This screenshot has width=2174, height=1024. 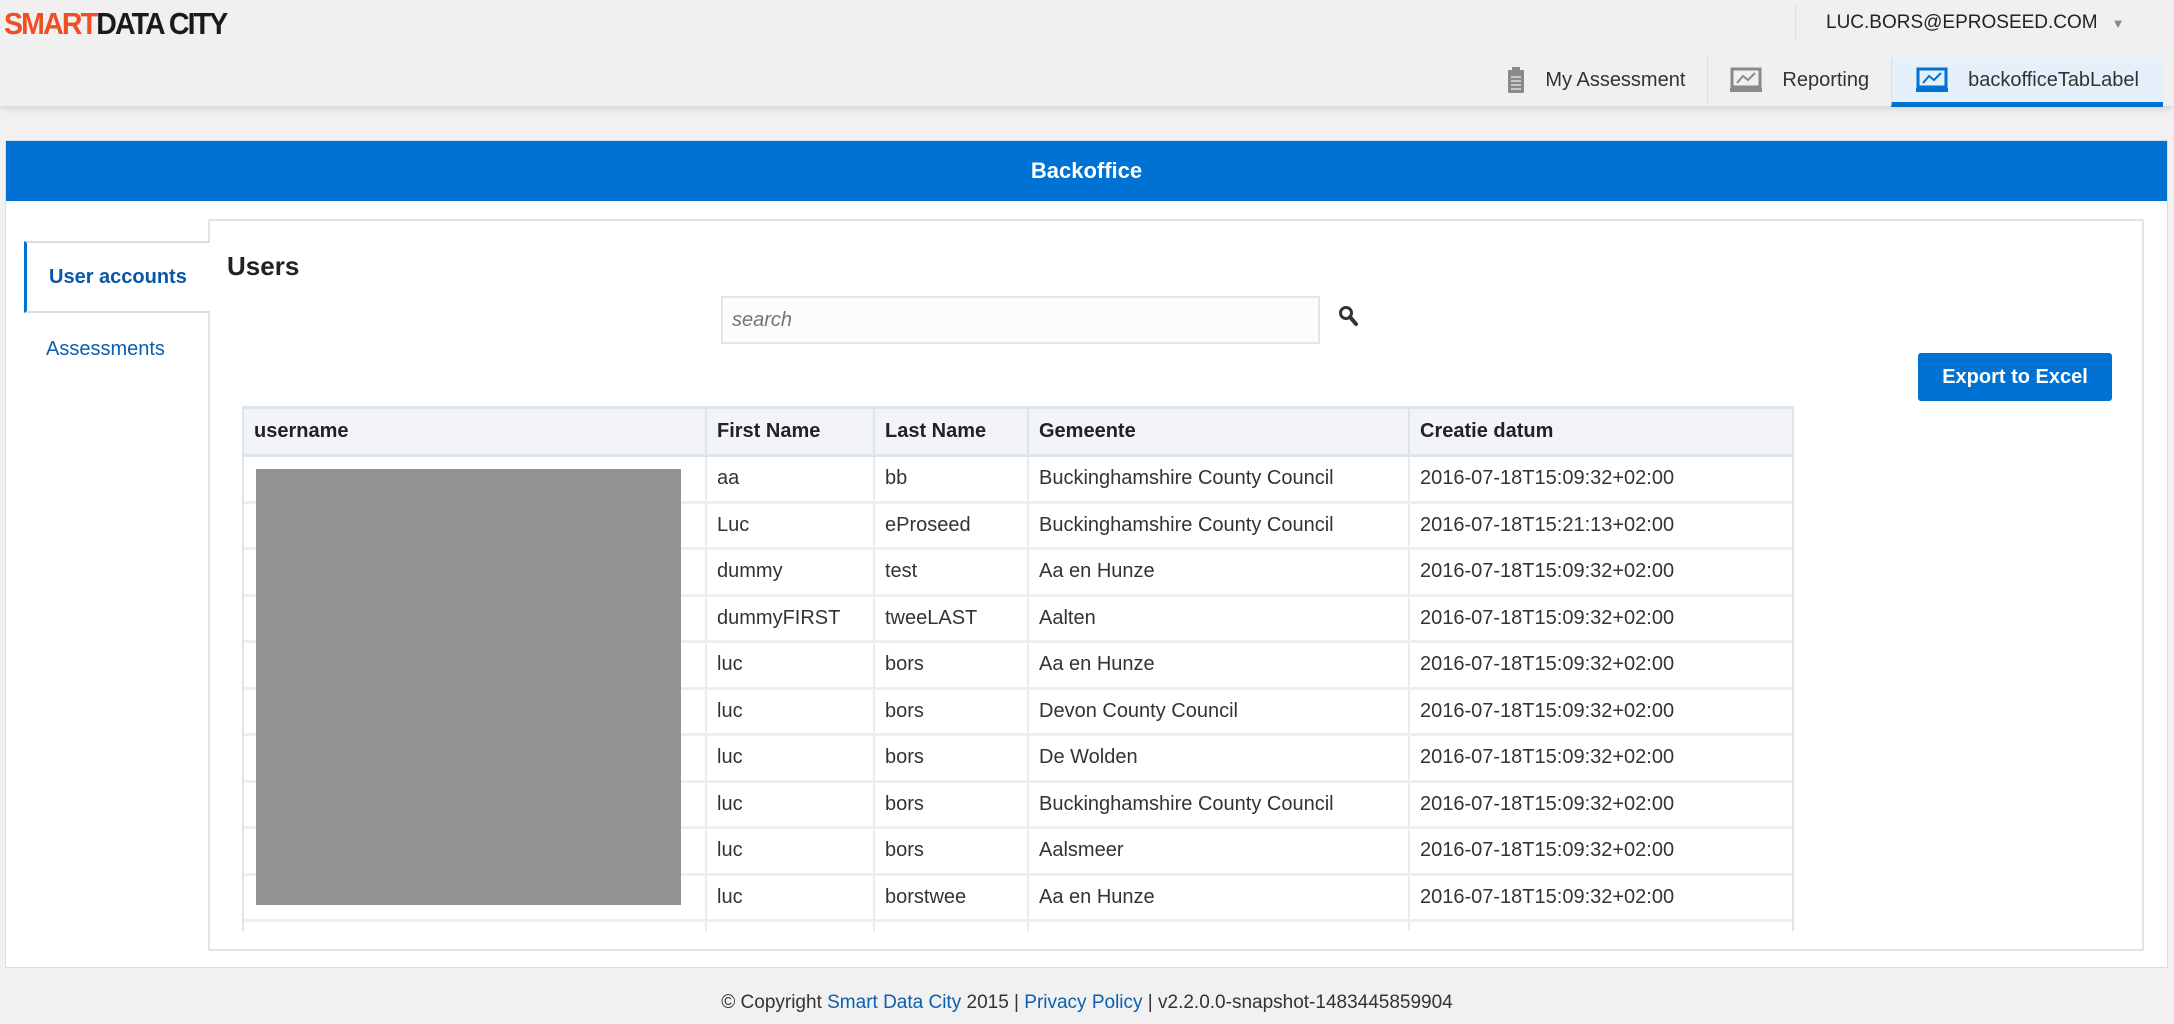 What do you see at coordinates (1615, 79) in the screenshot?
I see `tab-label: My Assessment` at bounding box center [1615, 79].